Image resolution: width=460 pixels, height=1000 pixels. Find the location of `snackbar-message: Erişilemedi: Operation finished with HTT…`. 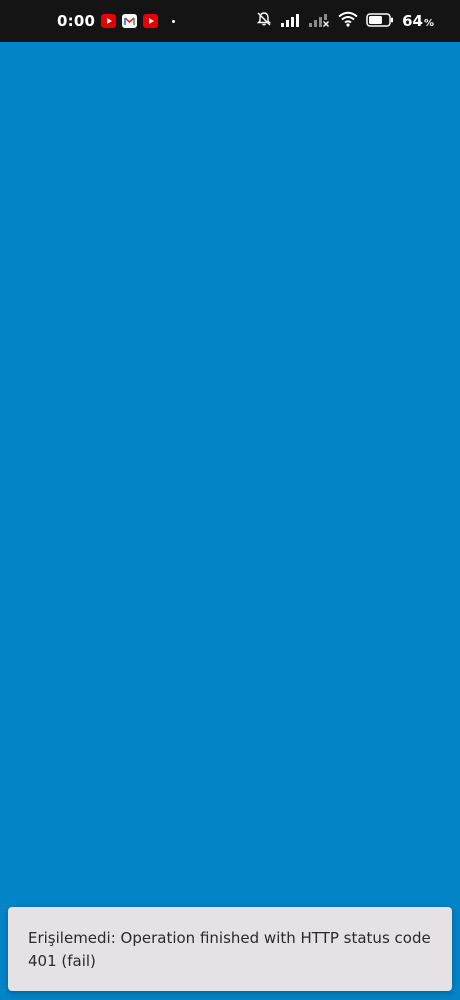

snackbar-message: Erişilemedi: Operation finished with HTT… is located at coordinates (229, 949).